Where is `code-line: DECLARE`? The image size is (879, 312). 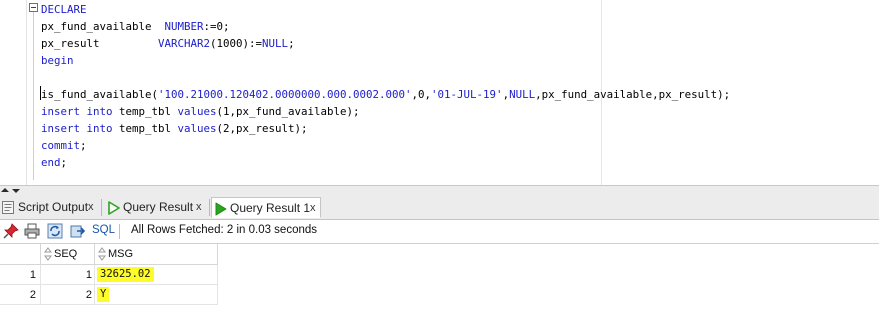 code-line: DECLARE is located at coordinates (385, 9).